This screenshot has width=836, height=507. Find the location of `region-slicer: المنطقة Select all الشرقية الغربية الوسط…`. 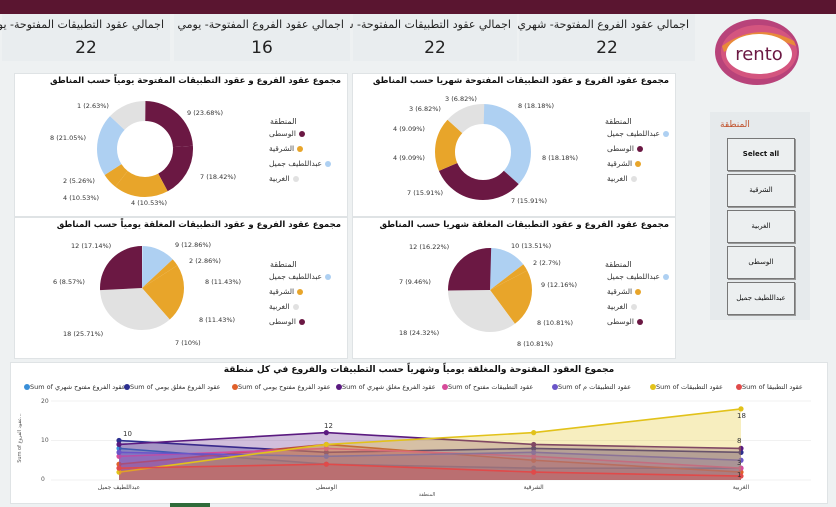

region-slicer: المنطقة Select all الشرقية الغربية الوسط… is located at coordinates (760, 216).